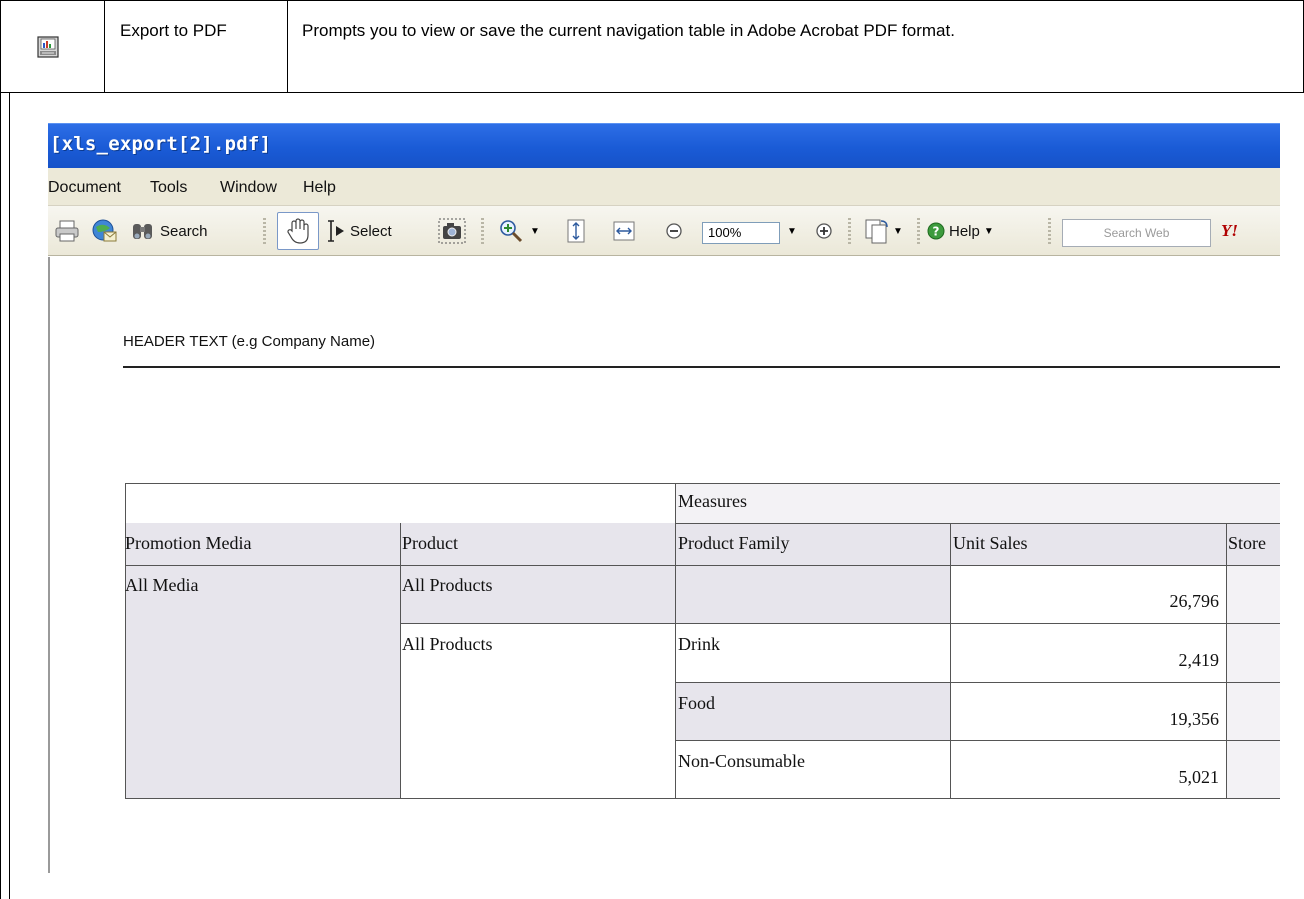  Describe the element at coordinates (652, 92) in the screenshot. I see `table-row-divider` at that location.